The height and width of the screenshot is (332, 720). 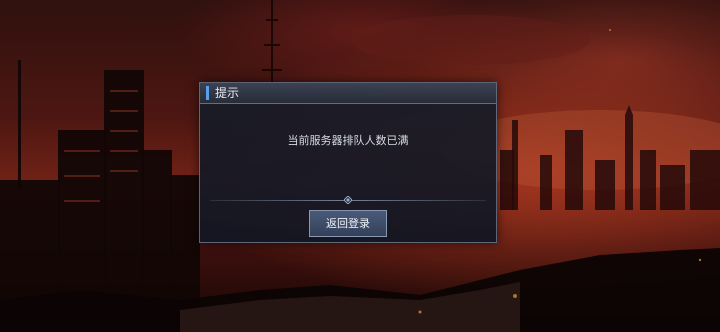 What do you see at coordinates (348, 93) in the screenshot?
I see `dialog-header: 提示` at bounding box center [348, 93].